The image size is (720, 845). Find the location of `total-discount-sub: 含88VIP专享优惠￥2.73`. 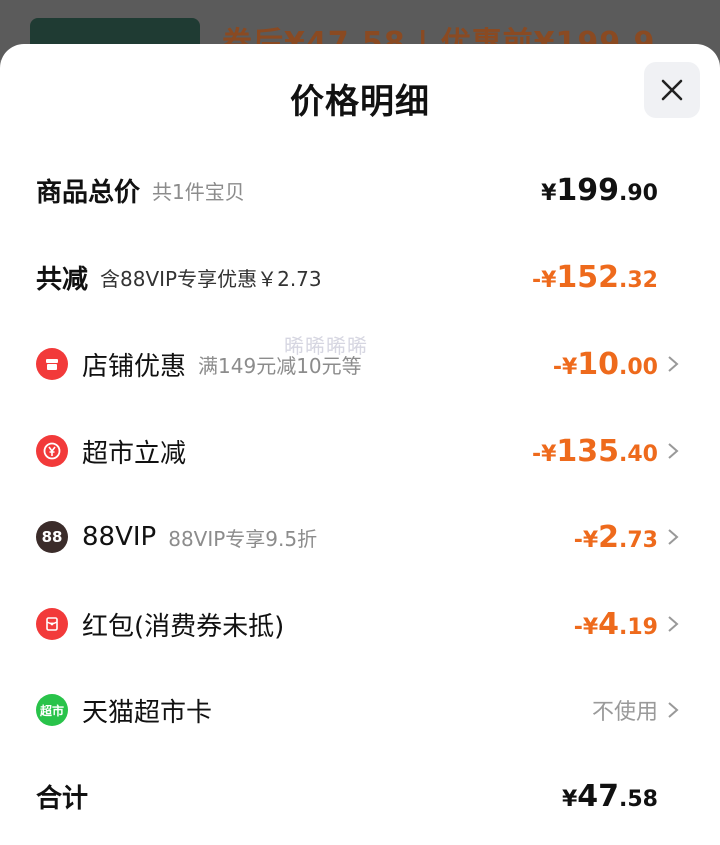

total-discount-sub: 含88VIP专享优惠￥2.73 is located at coordinates (211, 278).